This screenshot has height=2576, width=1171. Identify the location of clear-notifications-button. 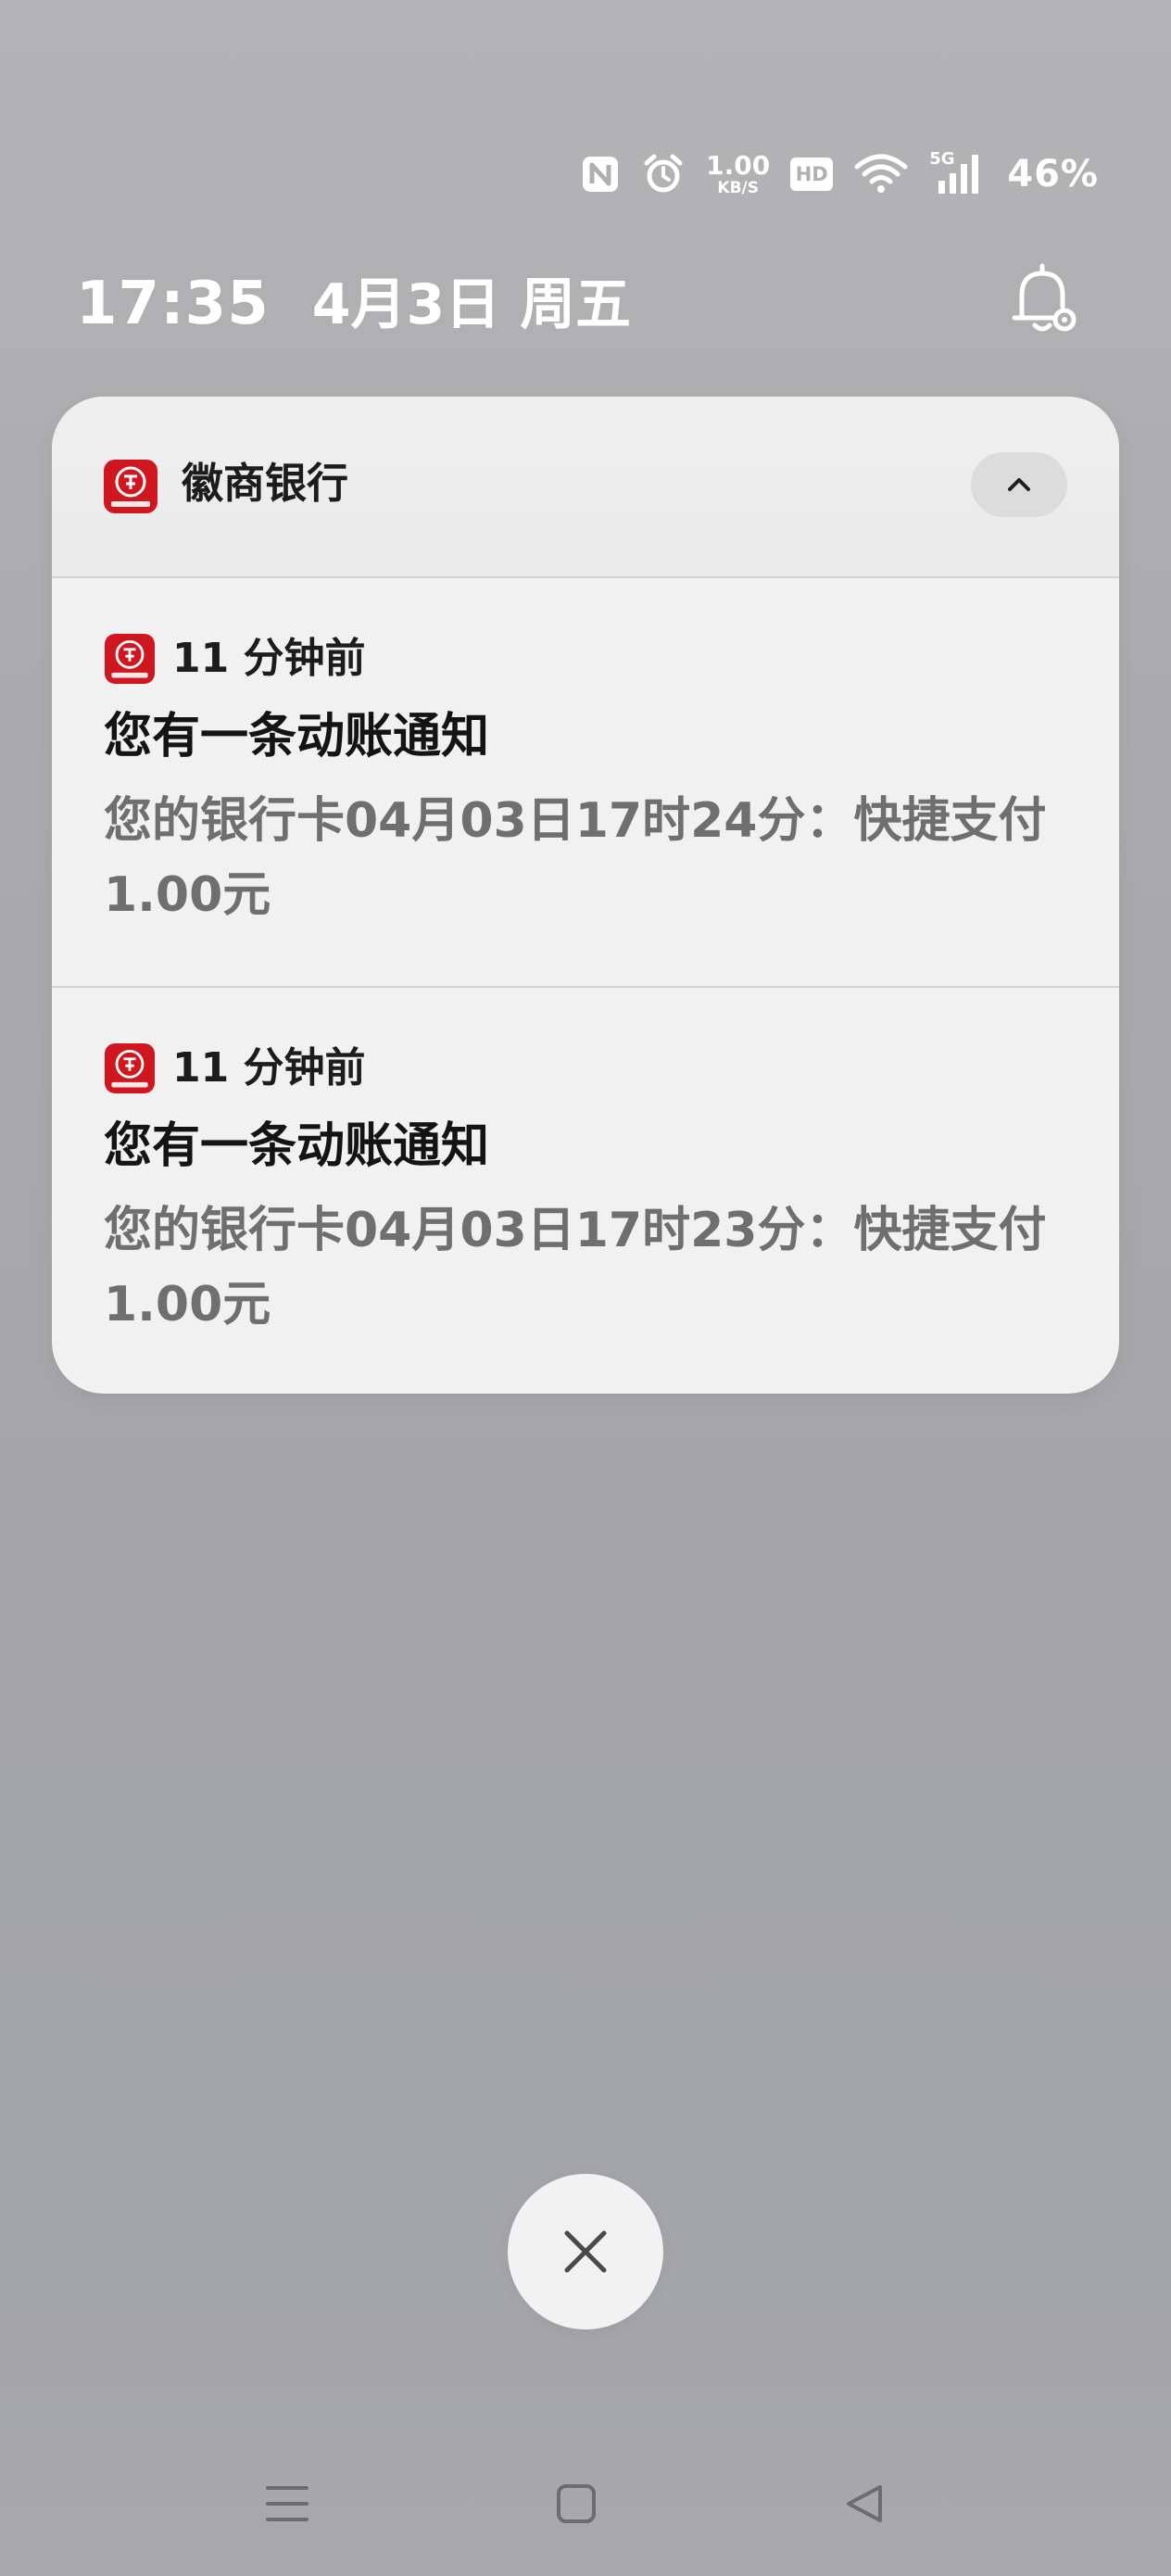
(585, 2252).